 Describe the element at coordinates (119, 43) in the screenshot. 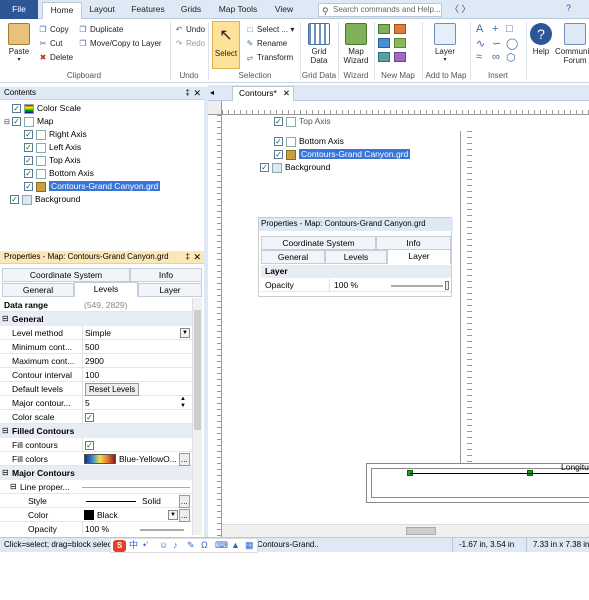

I see `move-copy-layer-button: ❐ Move/Copy to Layer` at that location.